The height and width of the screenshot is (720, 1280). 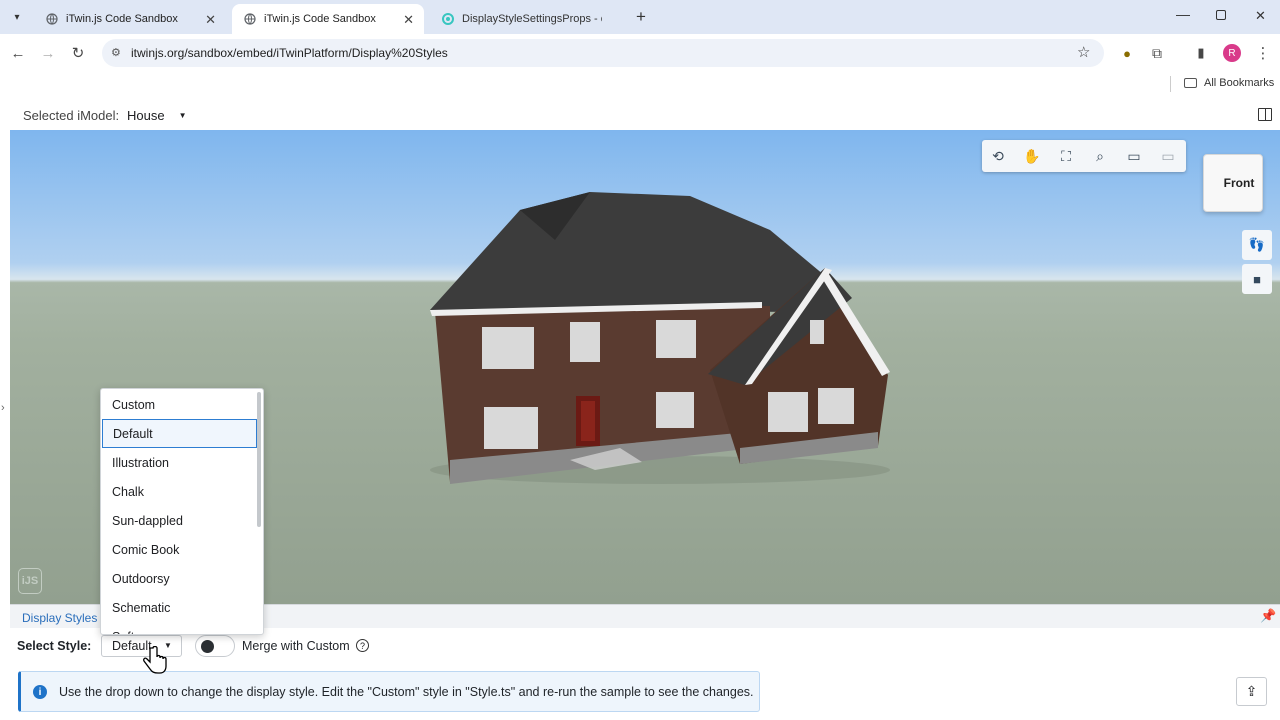 What do you see at coordinates (179, 578) in the screenshot?
I see `dropdown-option-outdoorsy: Outdoorsy` at bounding box center [179, 578].